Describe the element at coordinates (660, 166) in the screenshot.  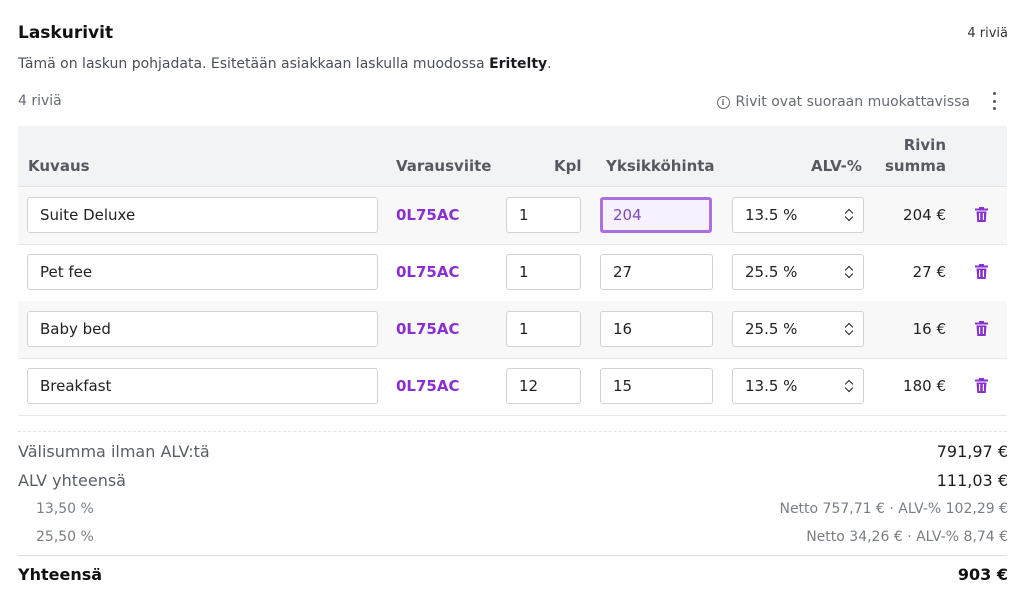
I see `column-header-unit-price: Yksikköhinta` at that location.